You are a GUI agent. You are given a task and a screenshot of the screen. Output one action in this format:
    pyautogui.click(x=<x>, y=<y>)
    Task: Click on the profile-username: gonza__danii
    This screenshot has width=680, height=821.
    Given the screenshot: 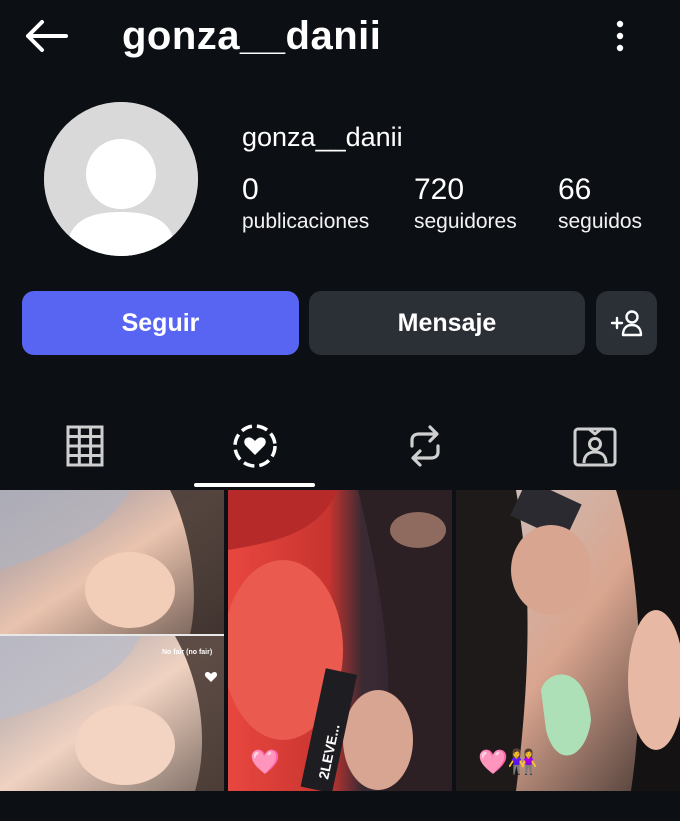 What is the action you would take?
    pyautogui.click(x=322, y=137)
    